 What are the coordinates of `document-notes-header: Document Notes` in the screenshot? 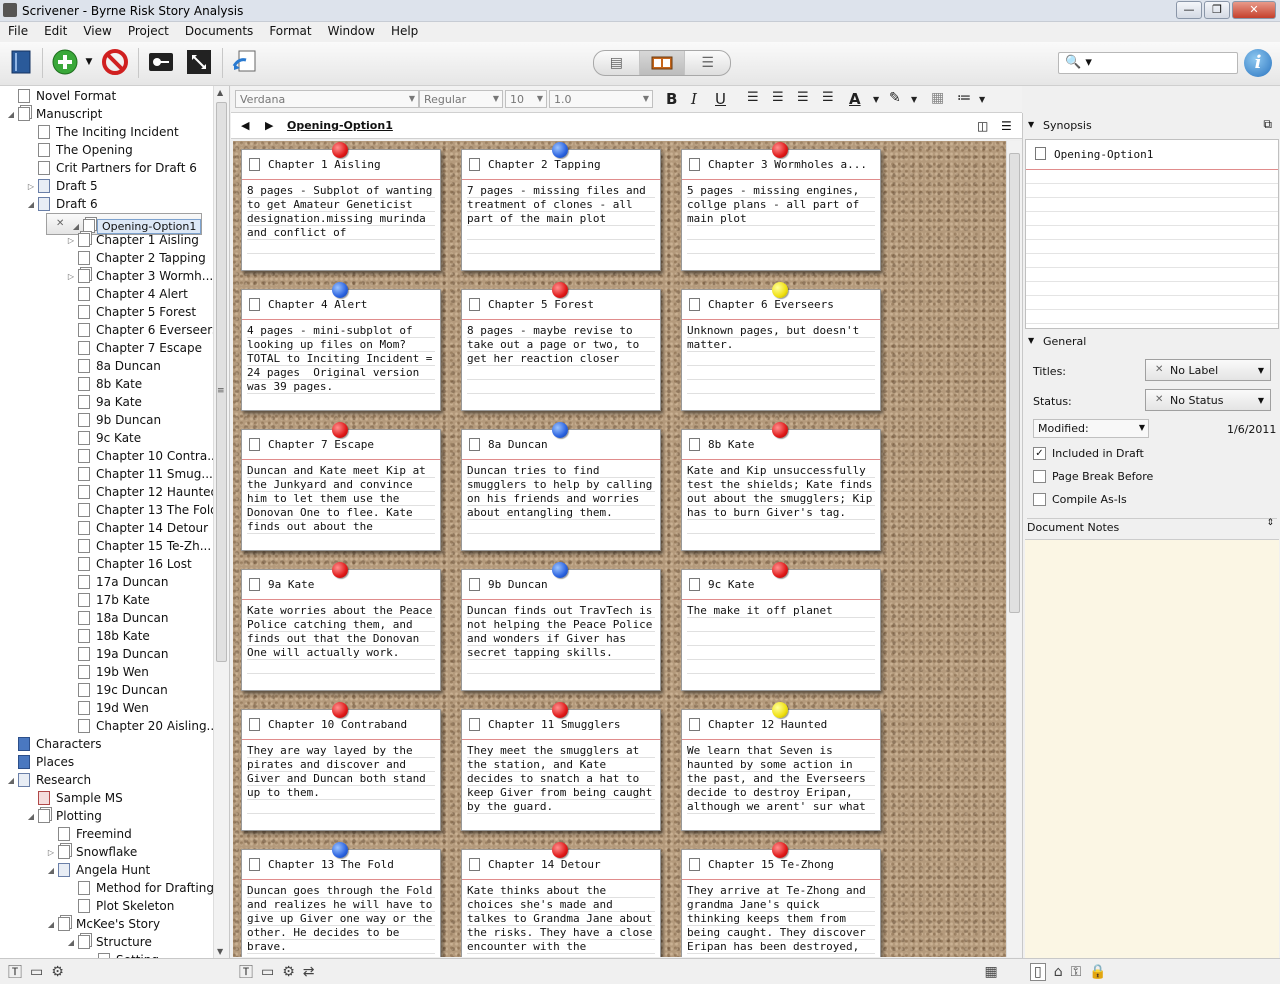 It's located at (1152, 526).